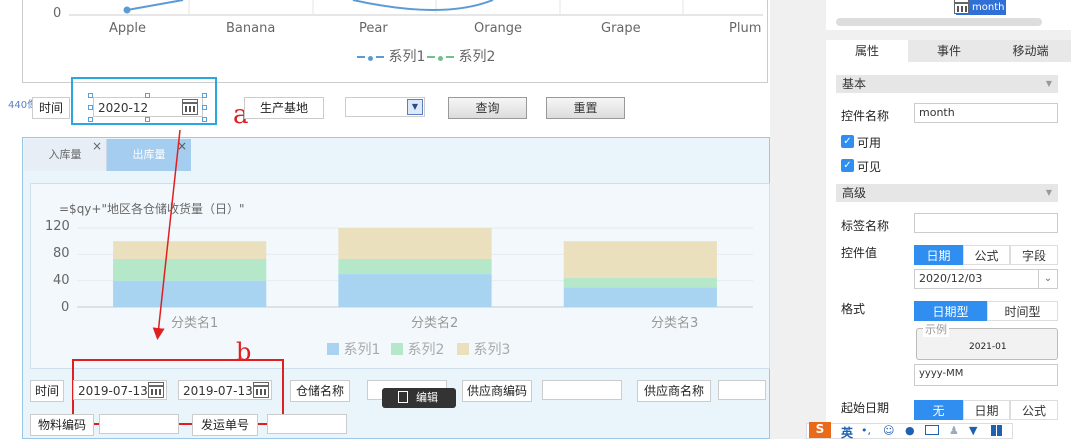  I want to click on series1-line-segment, so click(155, 5).